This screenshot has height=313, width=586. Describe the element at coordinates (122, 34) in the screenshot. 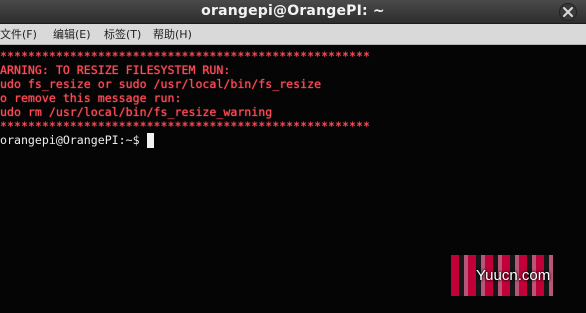

I see `menu-tabs: 标签(T)` at that location.